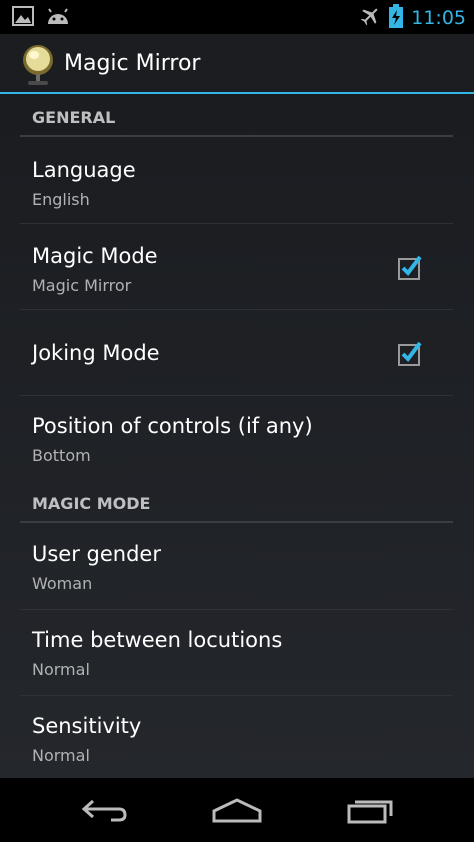  Describe the element at coordinates (236, 353) in the screenshot. I see `pref-joking-mode: Joking Mode` at that location.